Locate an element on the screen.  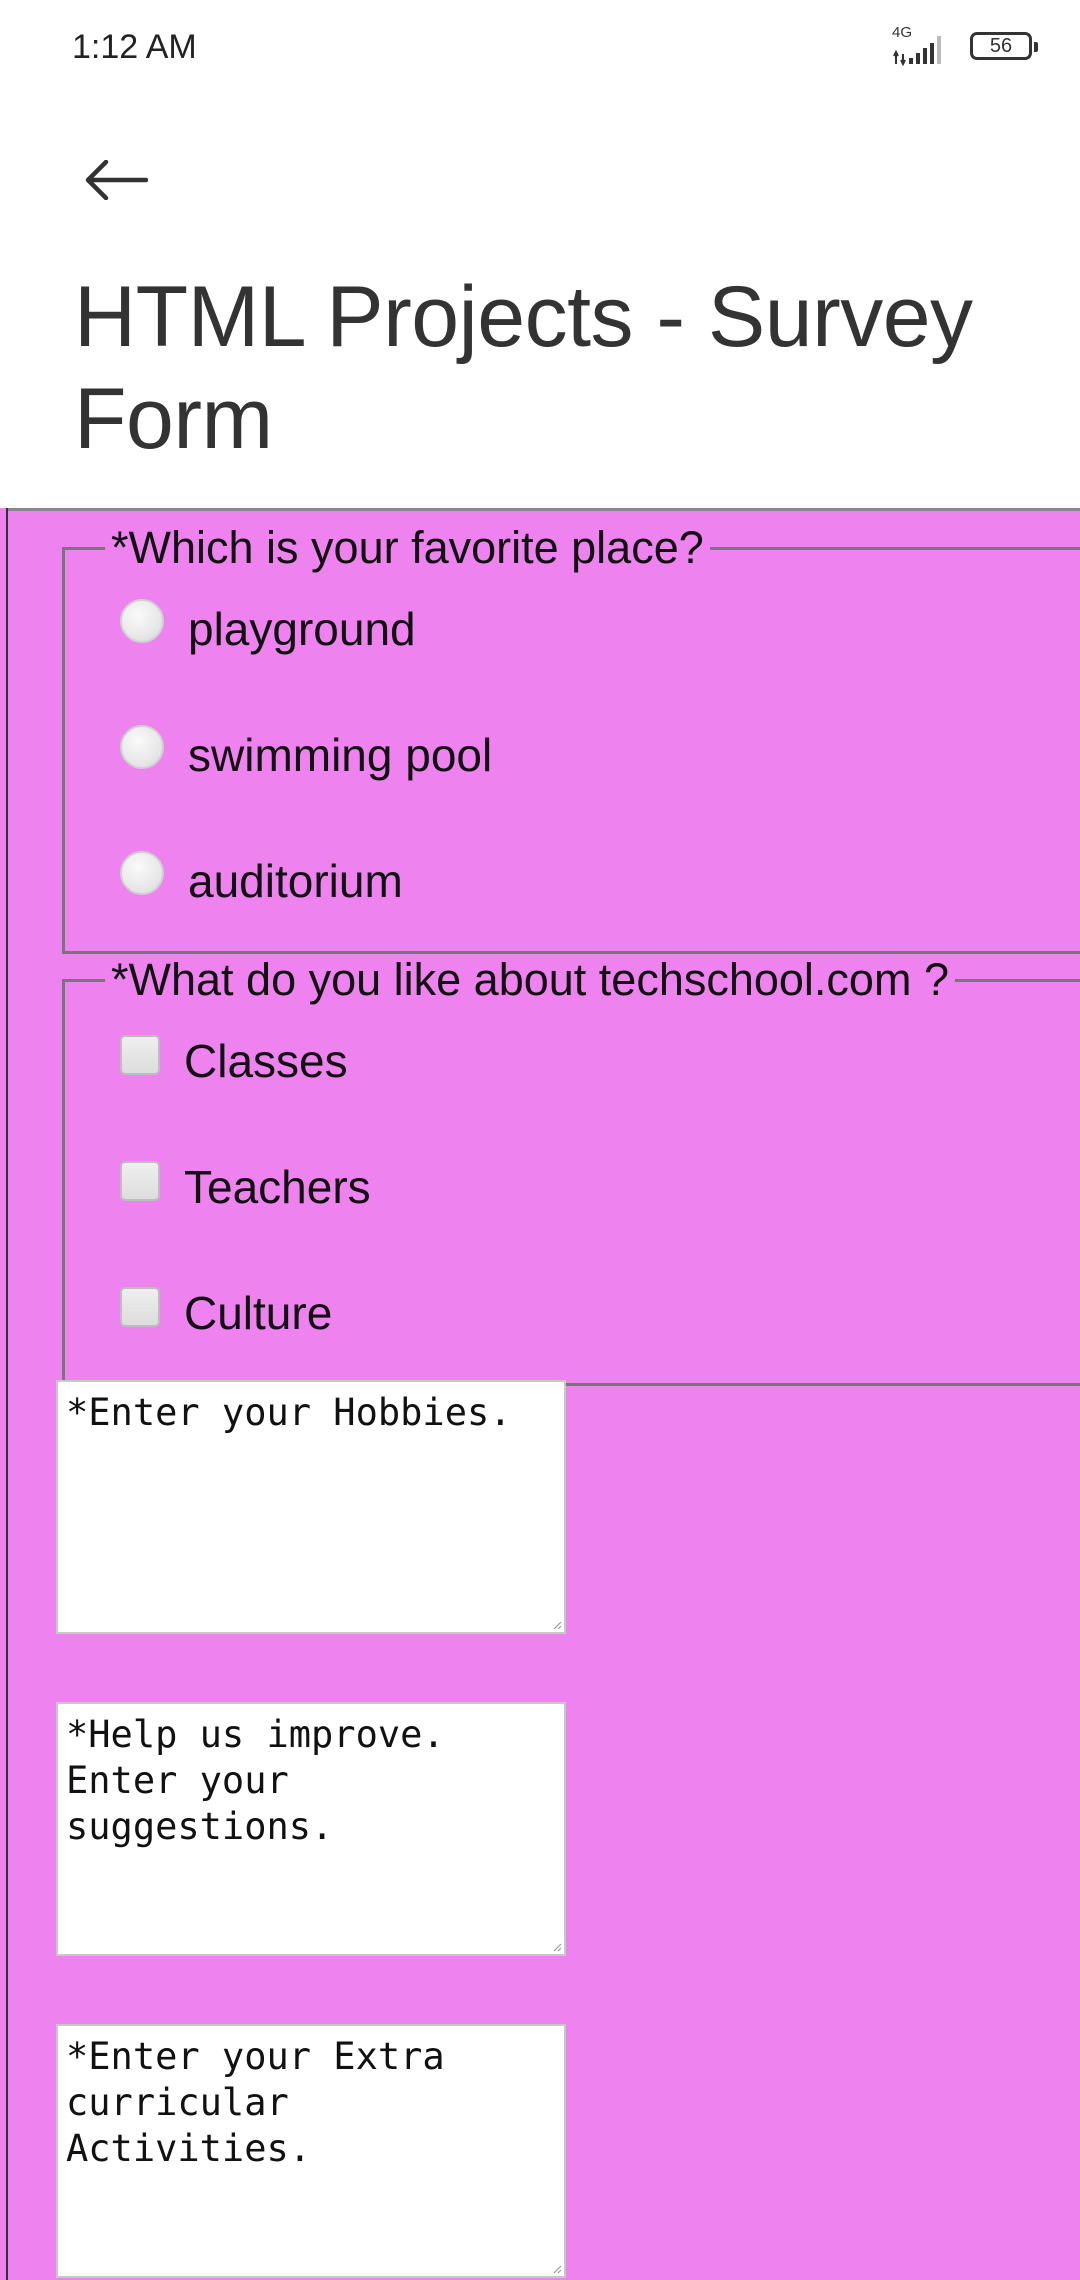
radio-label: swimming pool is located at coordinates (340, 755).